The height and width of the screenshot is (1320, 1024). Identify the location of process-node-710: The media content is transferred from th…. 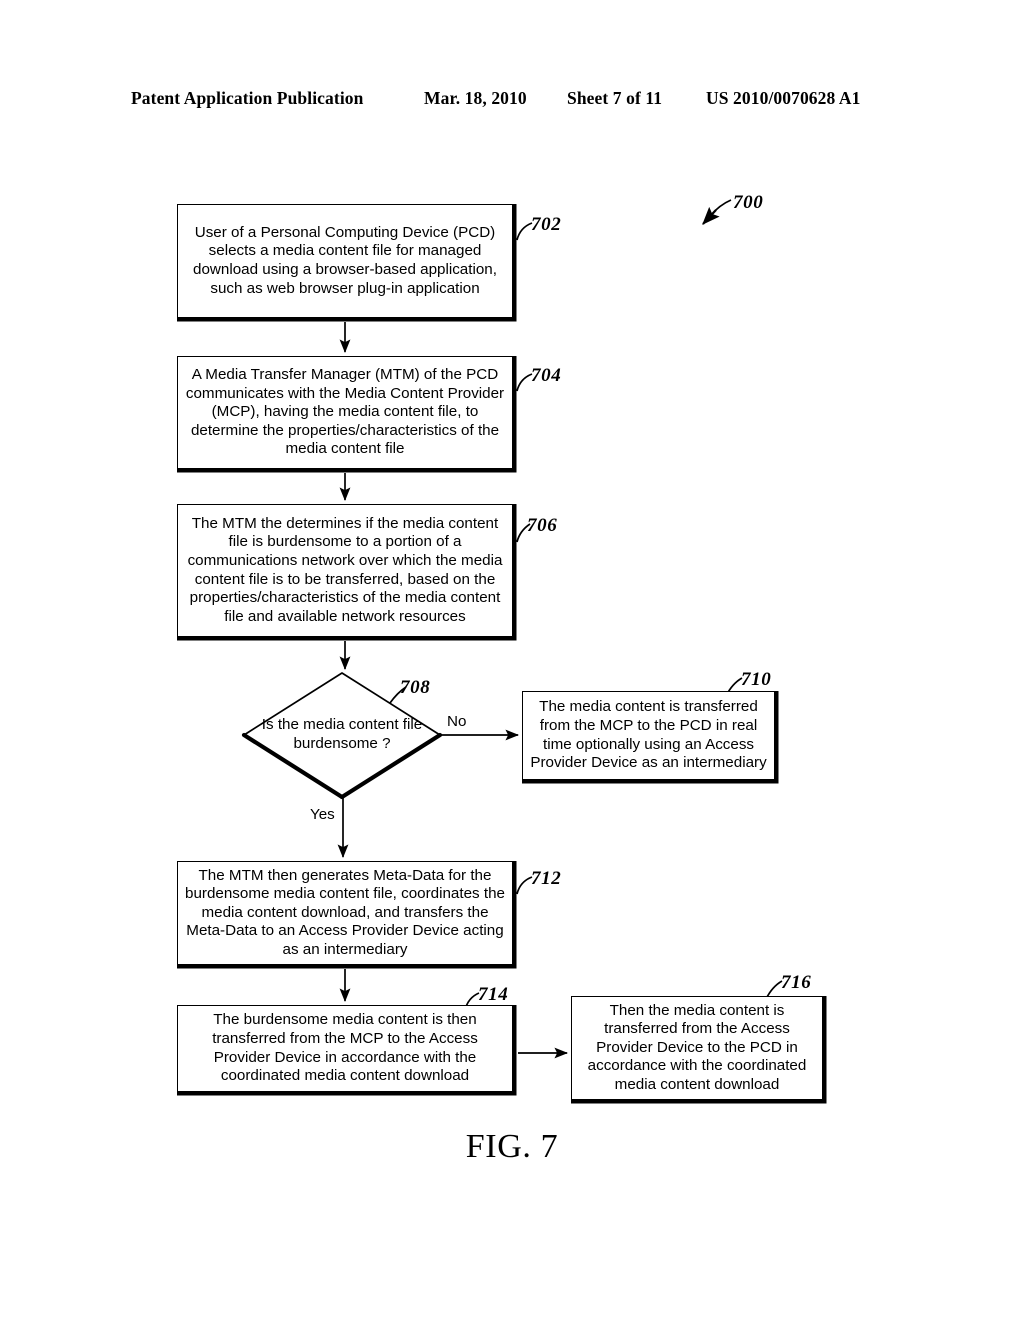
(648, 735).